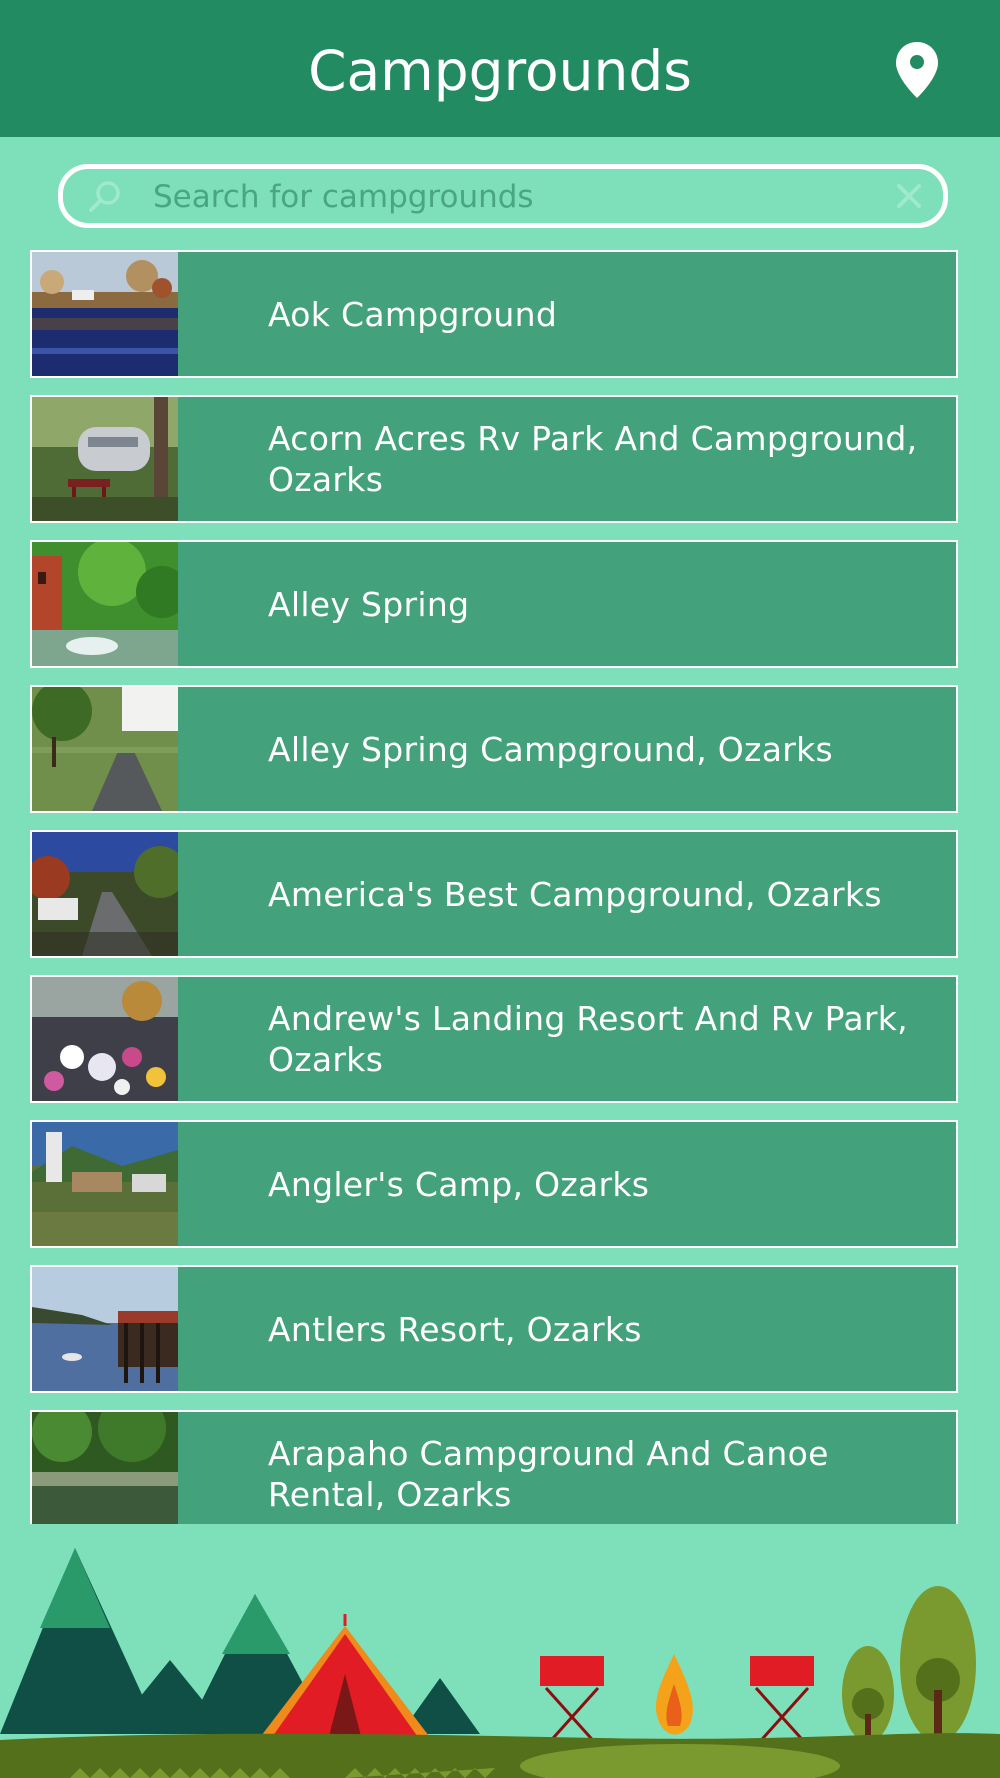 The image size is (1000, 1778). I want to click on campground-name: Alley Spring, so click(369, 604).